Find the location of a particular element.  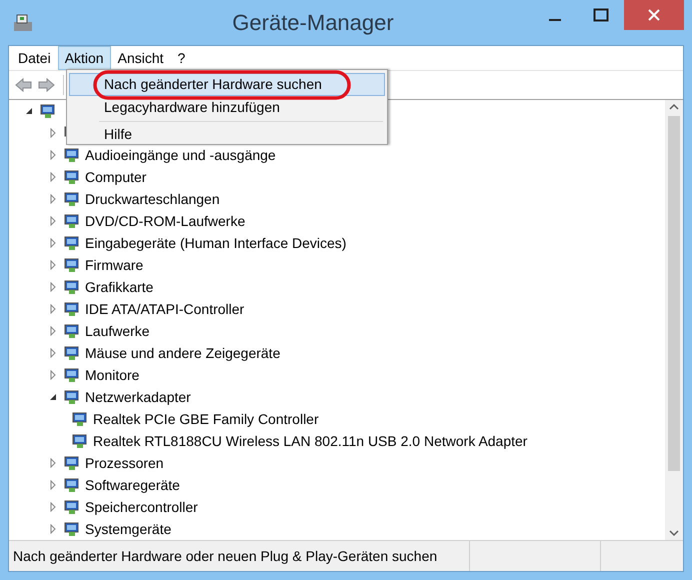

tree-item: Firmware is located at coordinates (114, 265).